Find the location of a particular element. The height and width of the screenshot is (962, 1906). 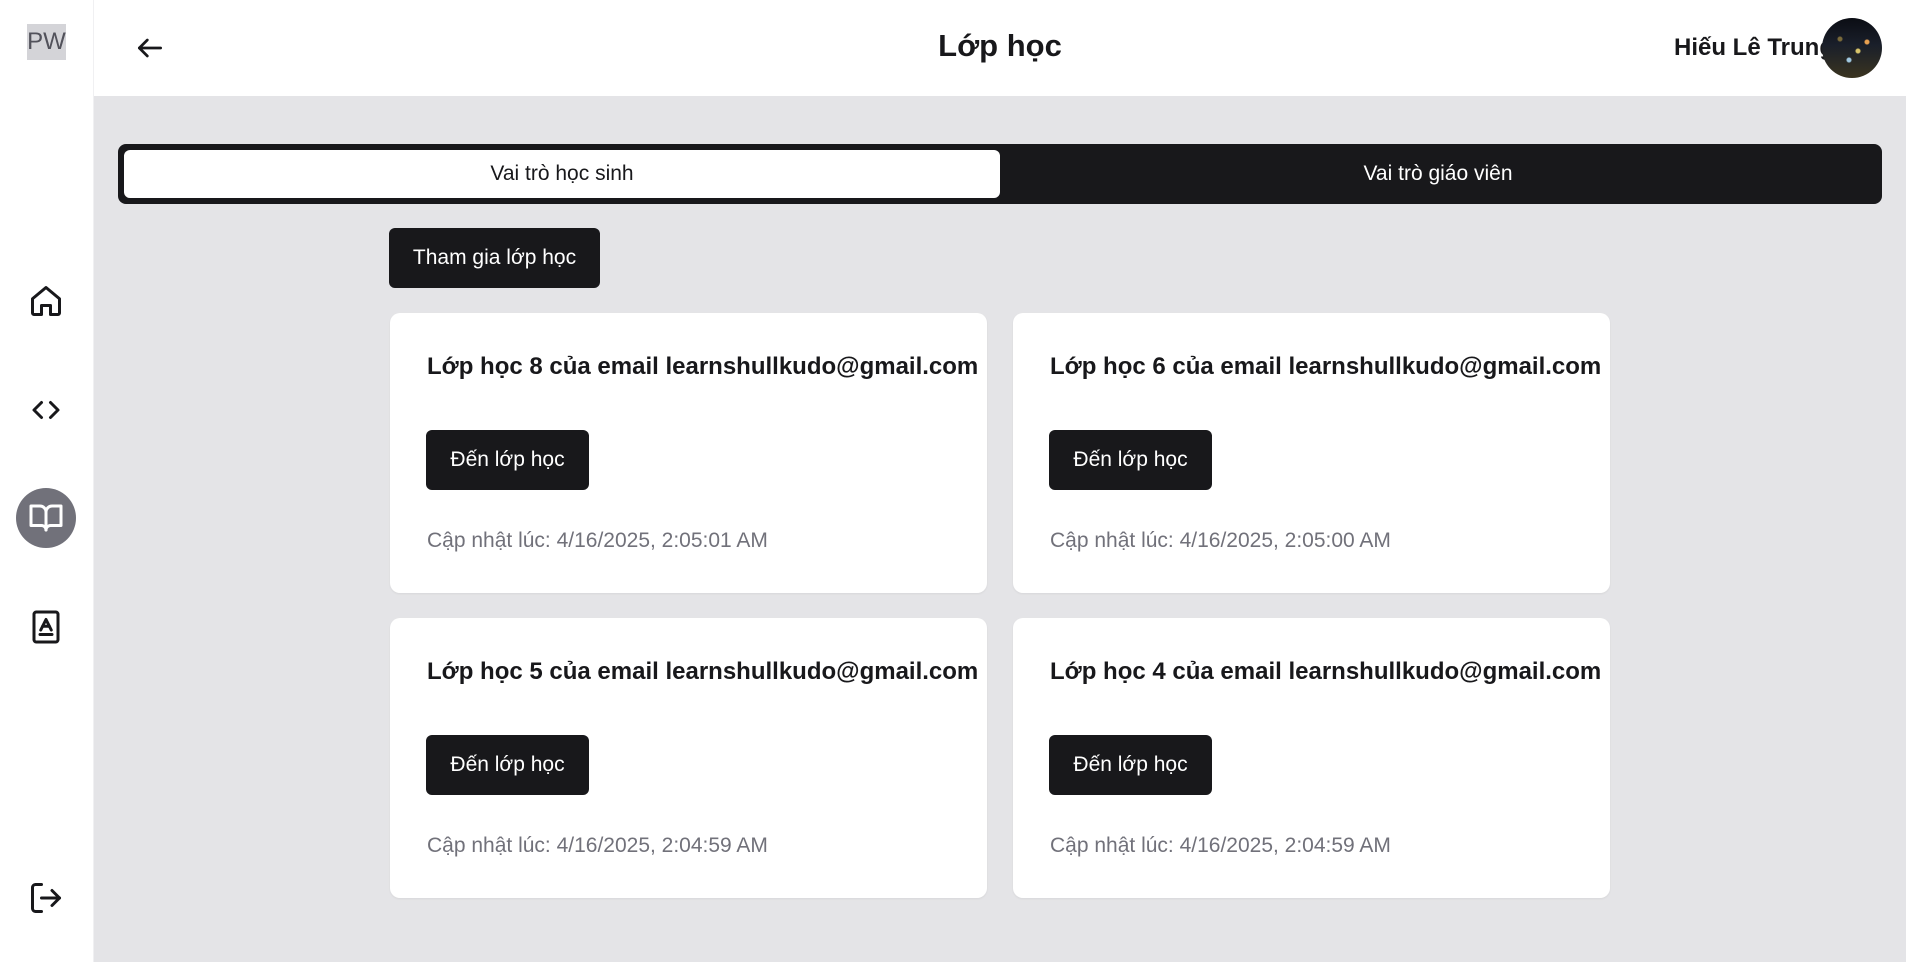

code-icon is located at coordinates (46, 410).